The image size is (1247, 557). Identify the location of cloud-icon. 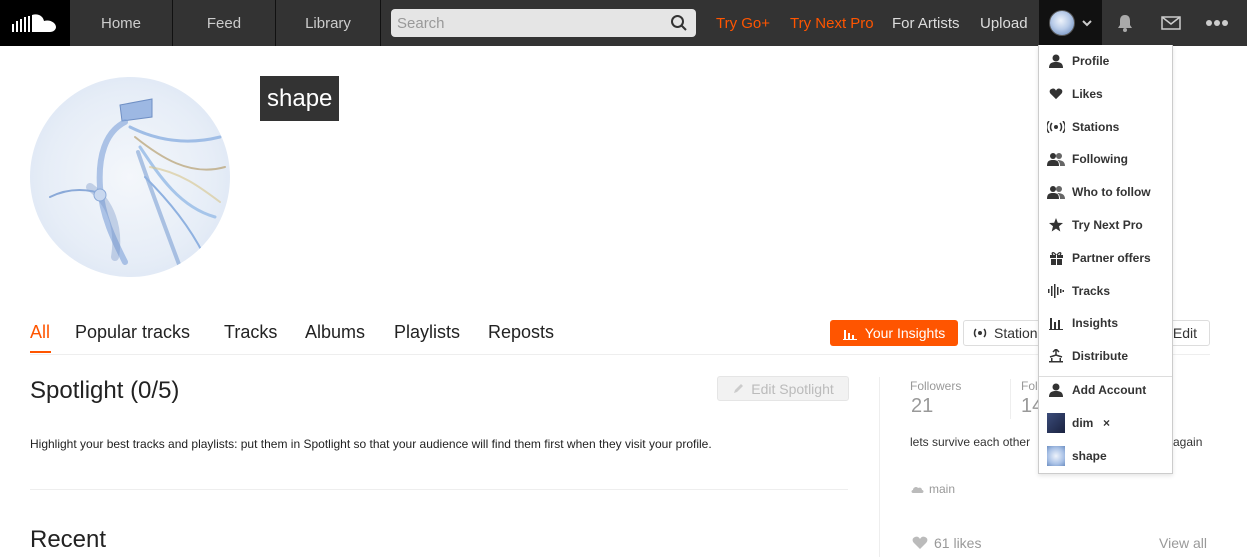
(917, 489).